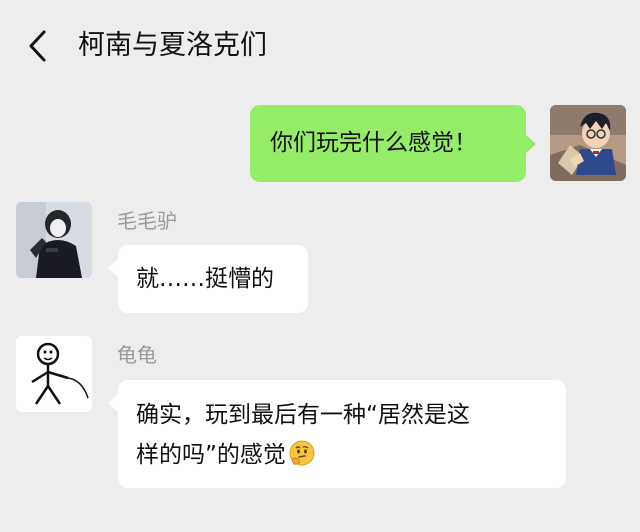  Describe the element at coordinates (373, 143) in the screenshot. I see `message-text: 你们玩完什么感觉！` at that location.